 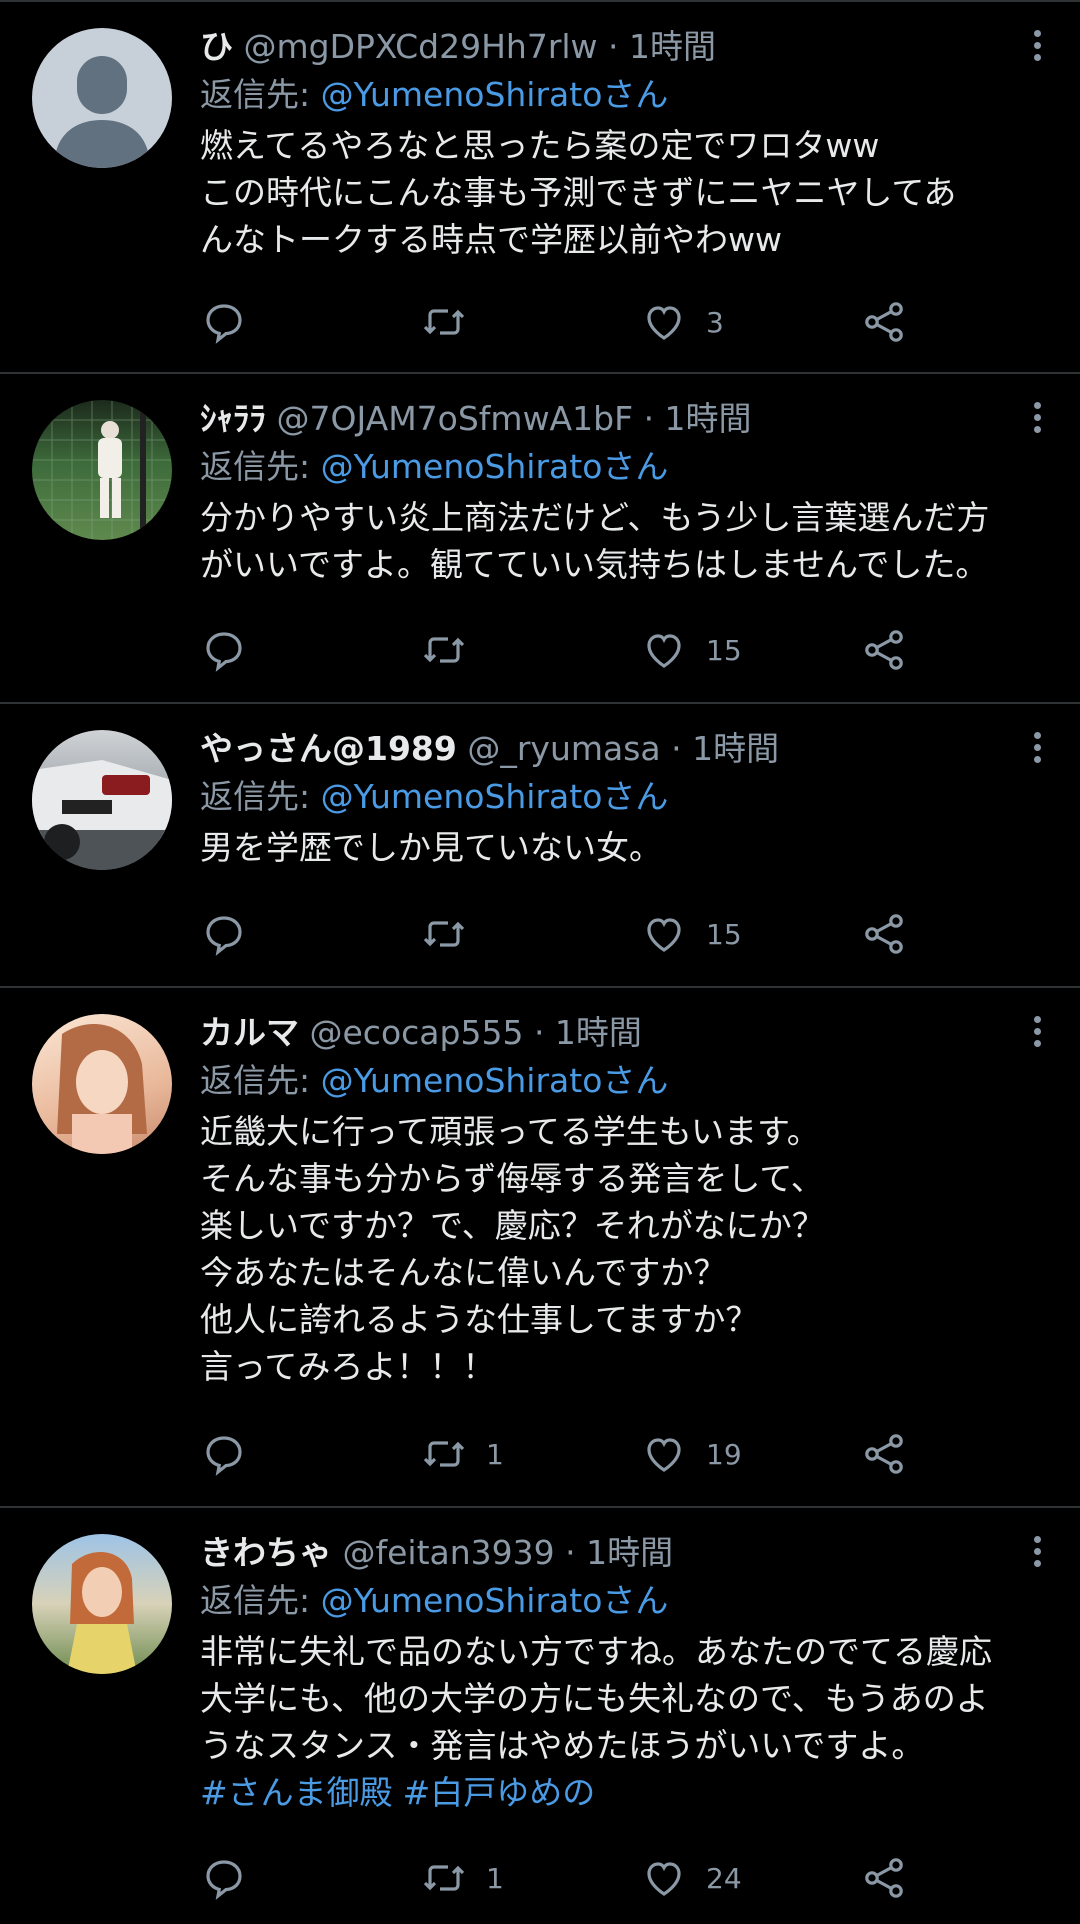 What do you see at coordinates (691, 1454) in the screenshot?
I see `like-button: 19` at bounding box center [691, 1454].